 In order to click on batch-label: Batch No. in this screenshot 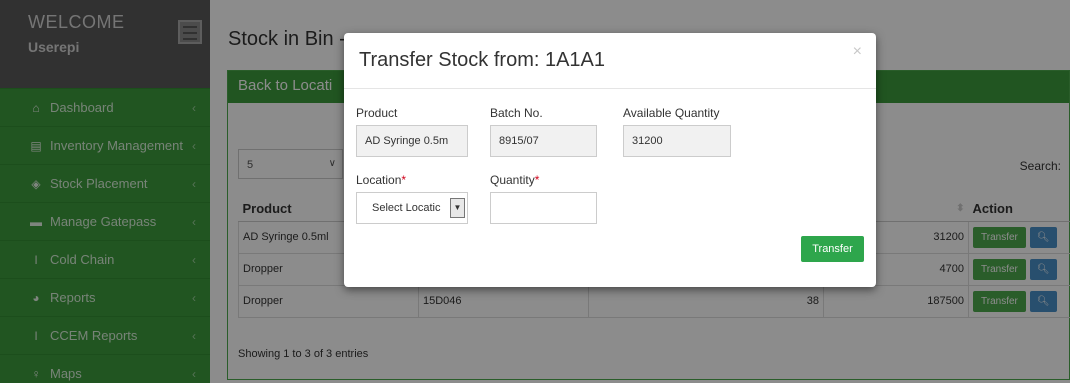, I will do `click(516, 113)`.